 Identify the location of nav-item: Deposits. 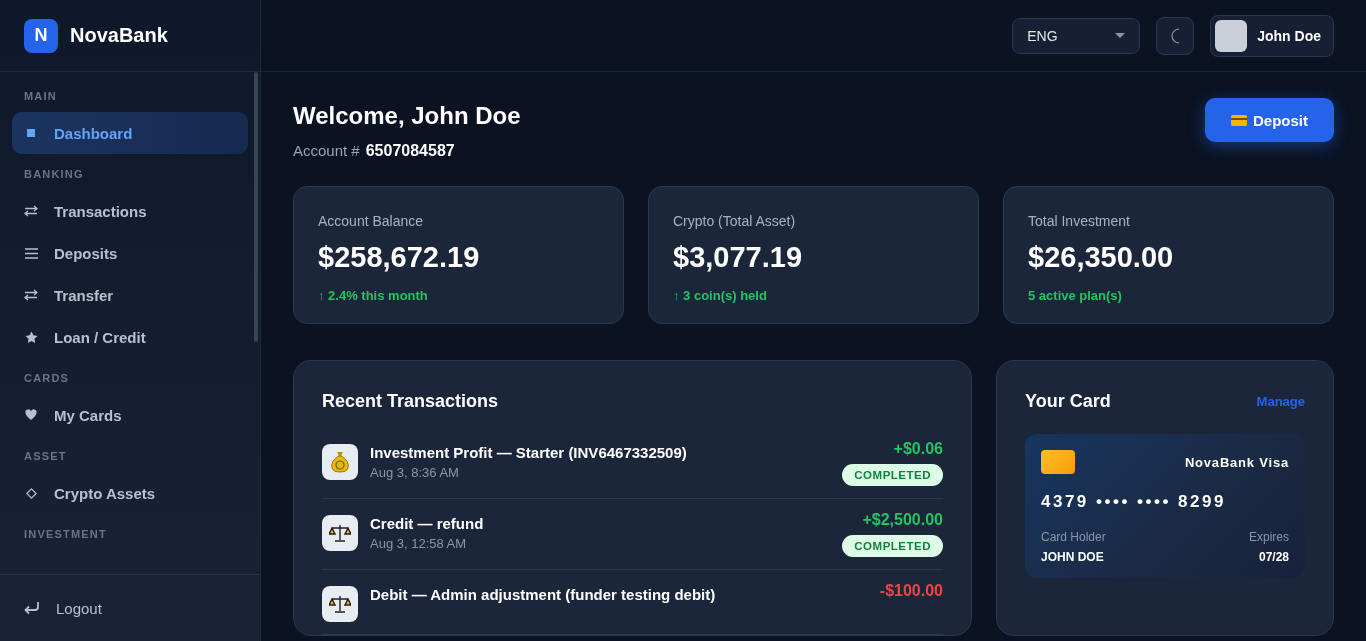
(130, 253).